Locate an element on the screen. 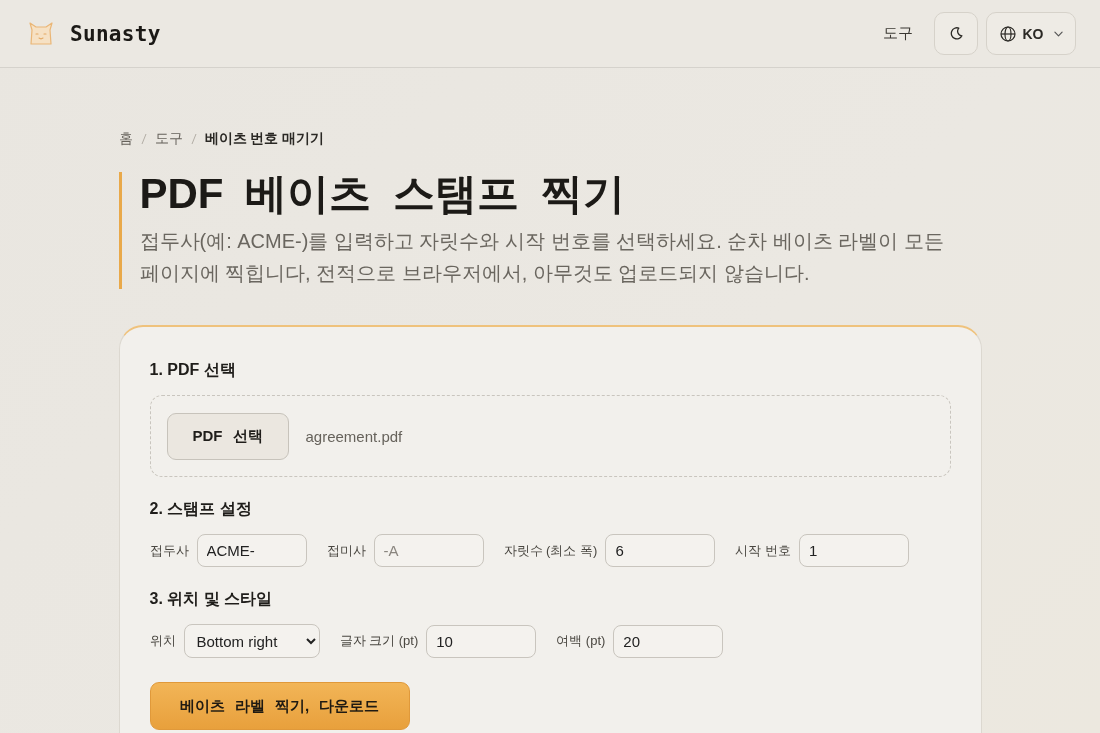 The width and height of the screenshot is (1100, 733). dropdown-select: Bottom right is located at coordinates (251, 641).